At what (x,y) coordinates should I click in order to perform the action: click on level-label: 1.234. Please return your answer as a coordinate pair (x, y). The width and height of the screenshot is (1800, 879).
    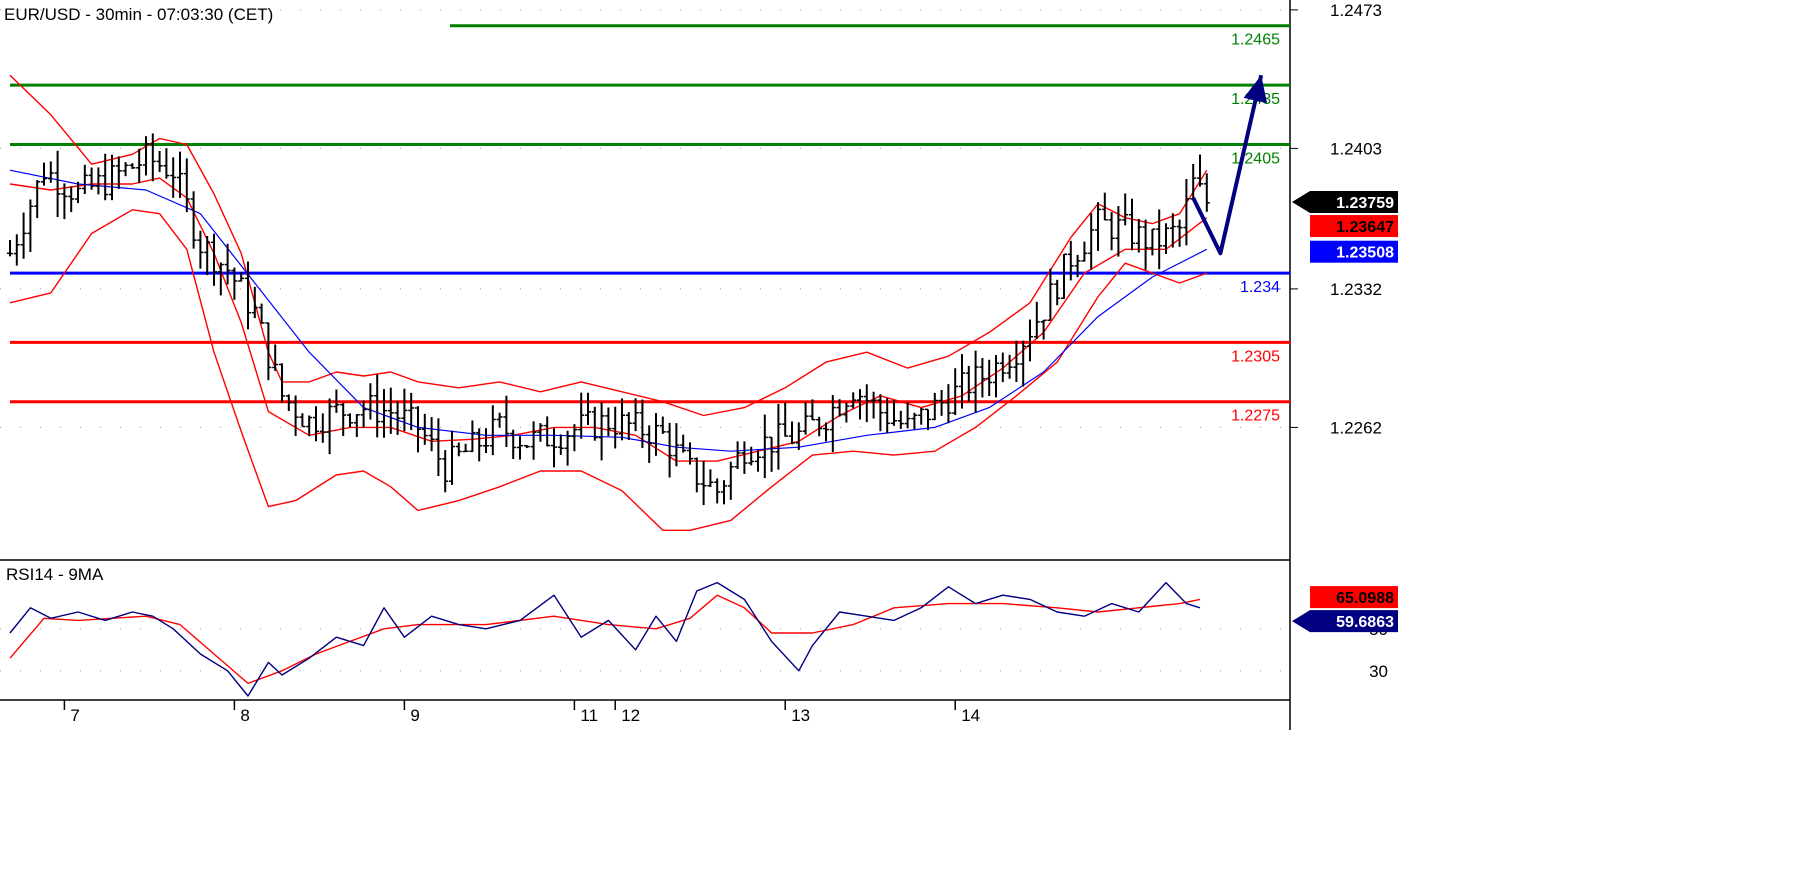
    Looking at the image, I should click on (1260, 287).